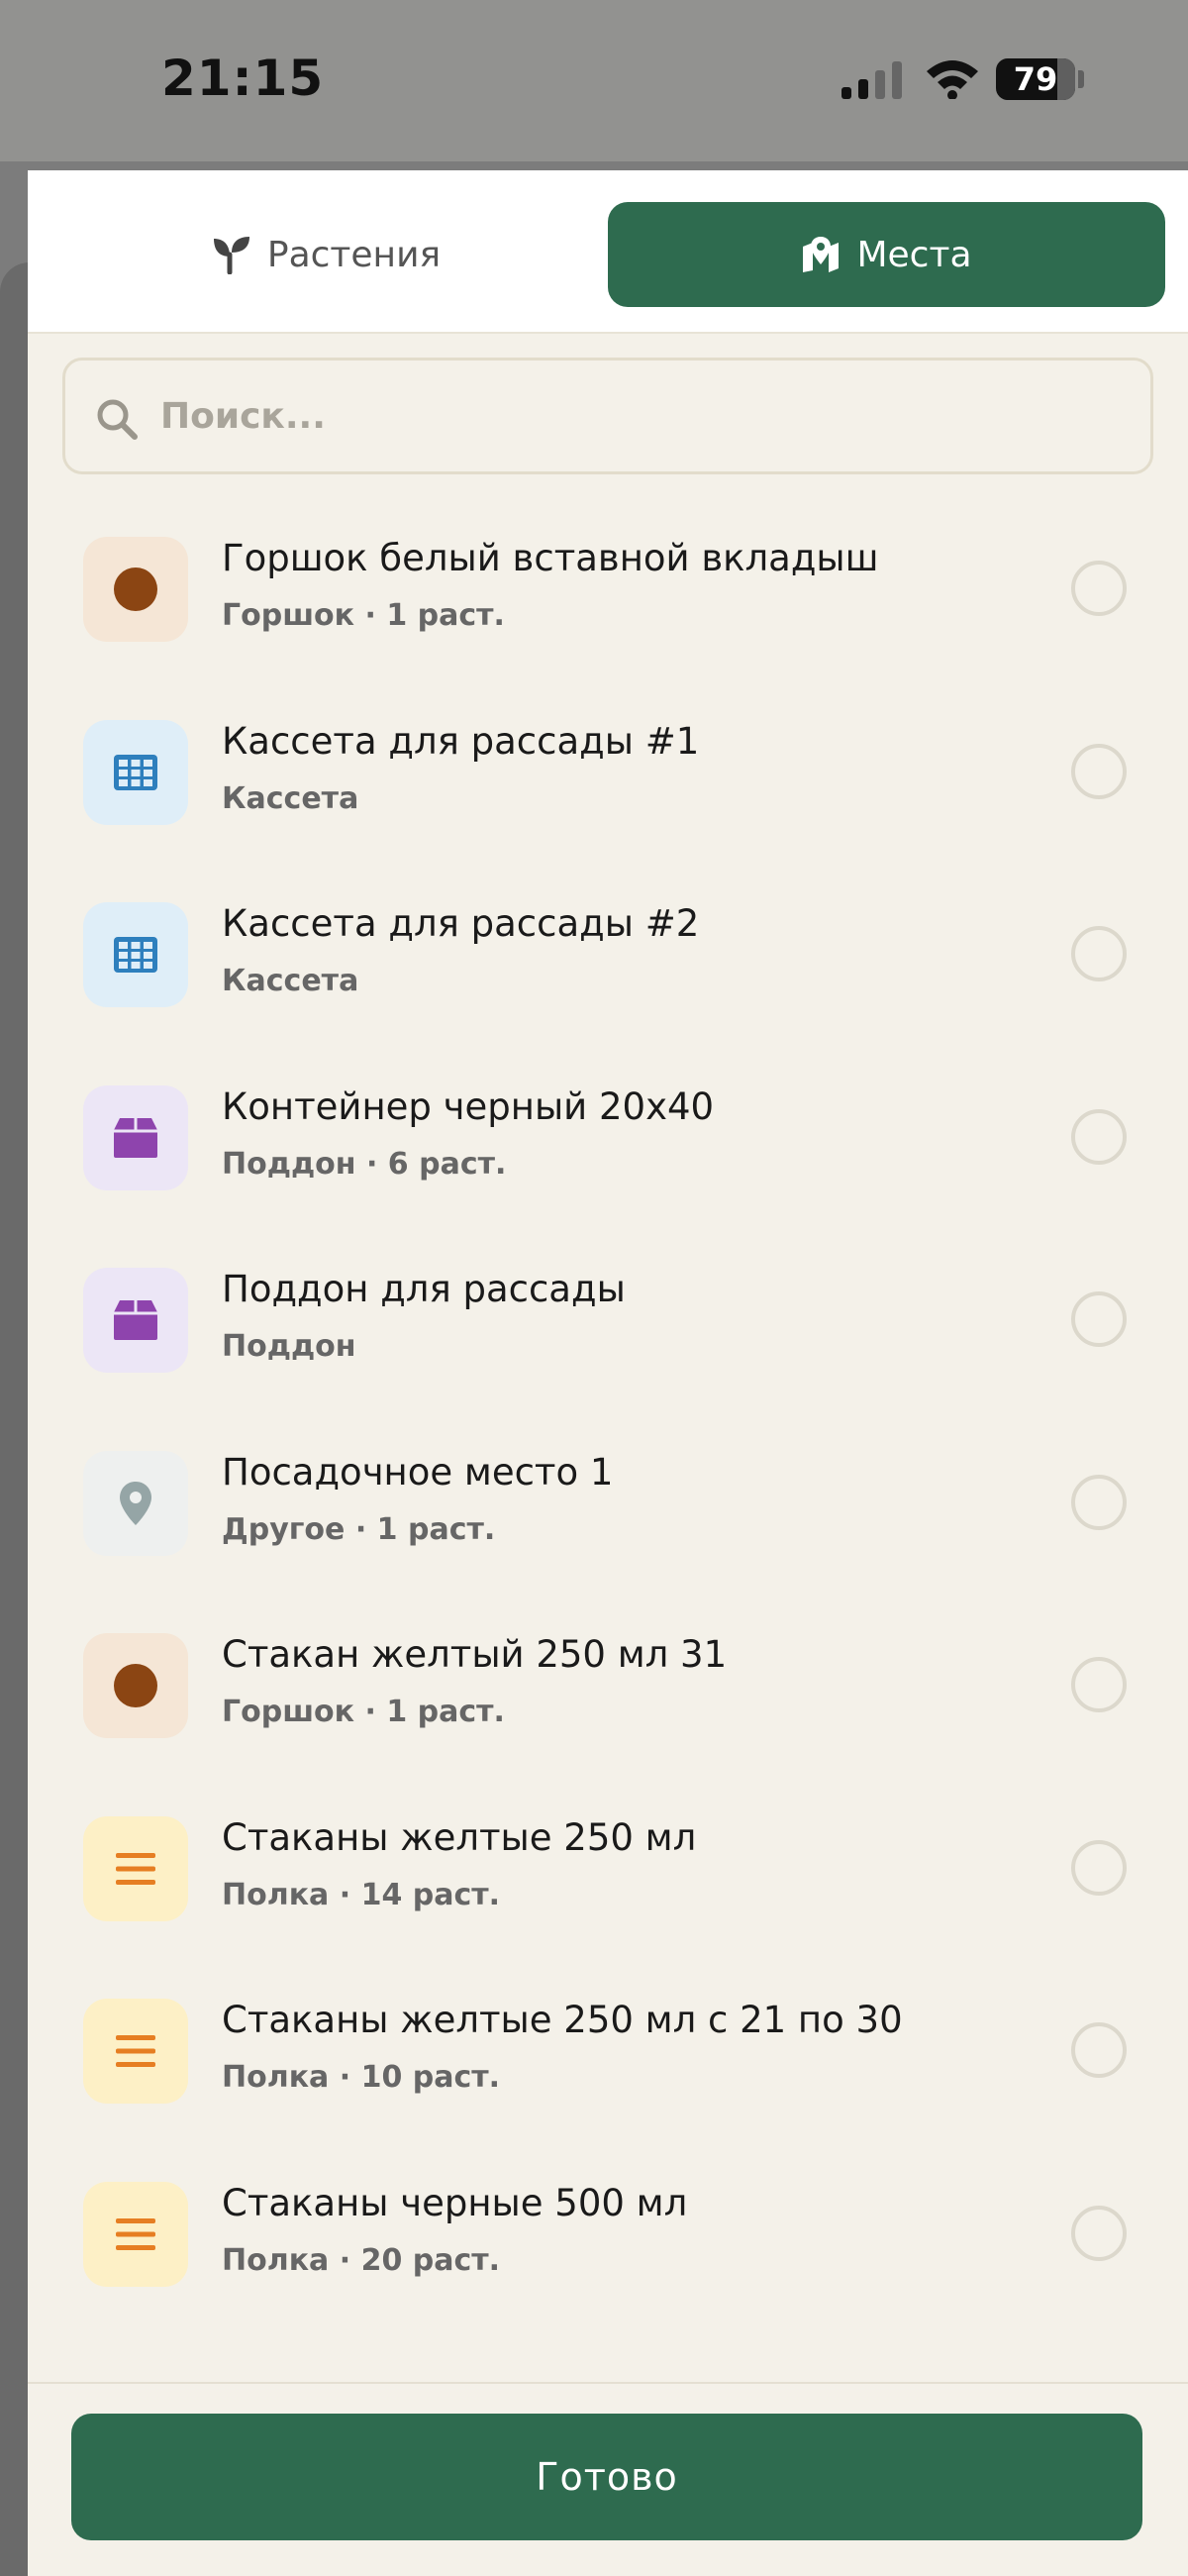  I want to click on item-title: Поддон для рассады, so click(424, 1289).